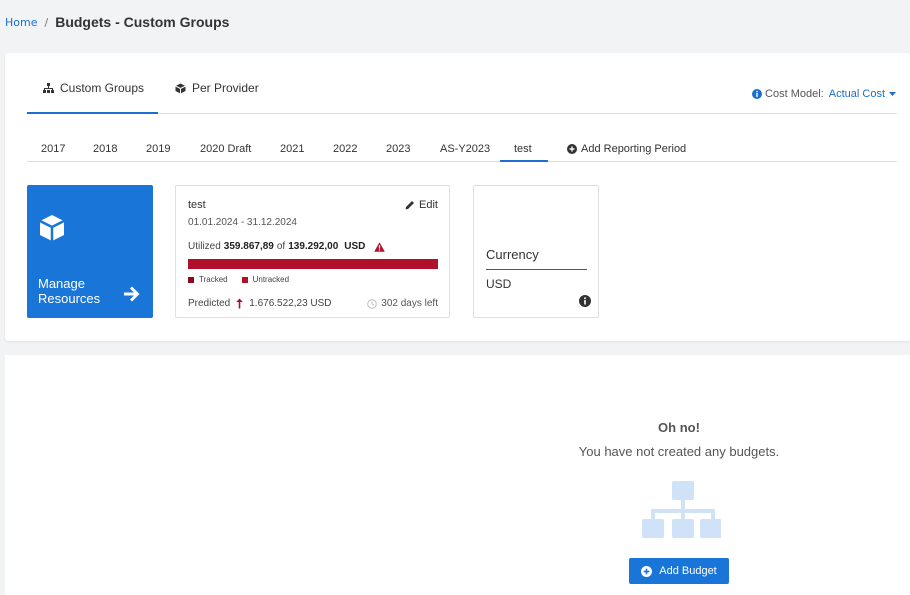 The height and width of the screenshot is (595, 910). Describe the element at coordinates (380, 246) in the screenshot. I see `warning-icon` at that location.